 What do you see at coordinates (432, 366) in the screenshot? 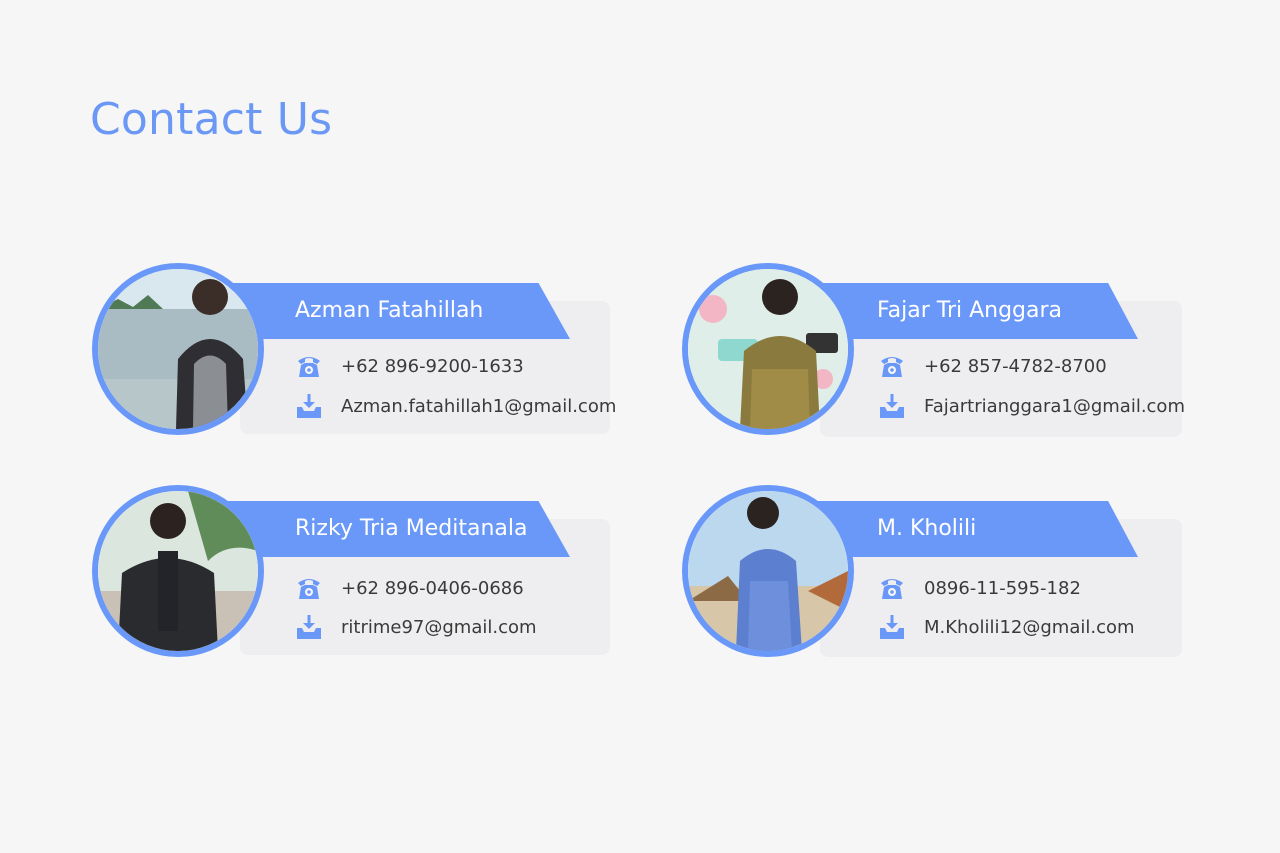
I see `phone-number: +62 896-9200-1633` at bounding box center [432, 366].